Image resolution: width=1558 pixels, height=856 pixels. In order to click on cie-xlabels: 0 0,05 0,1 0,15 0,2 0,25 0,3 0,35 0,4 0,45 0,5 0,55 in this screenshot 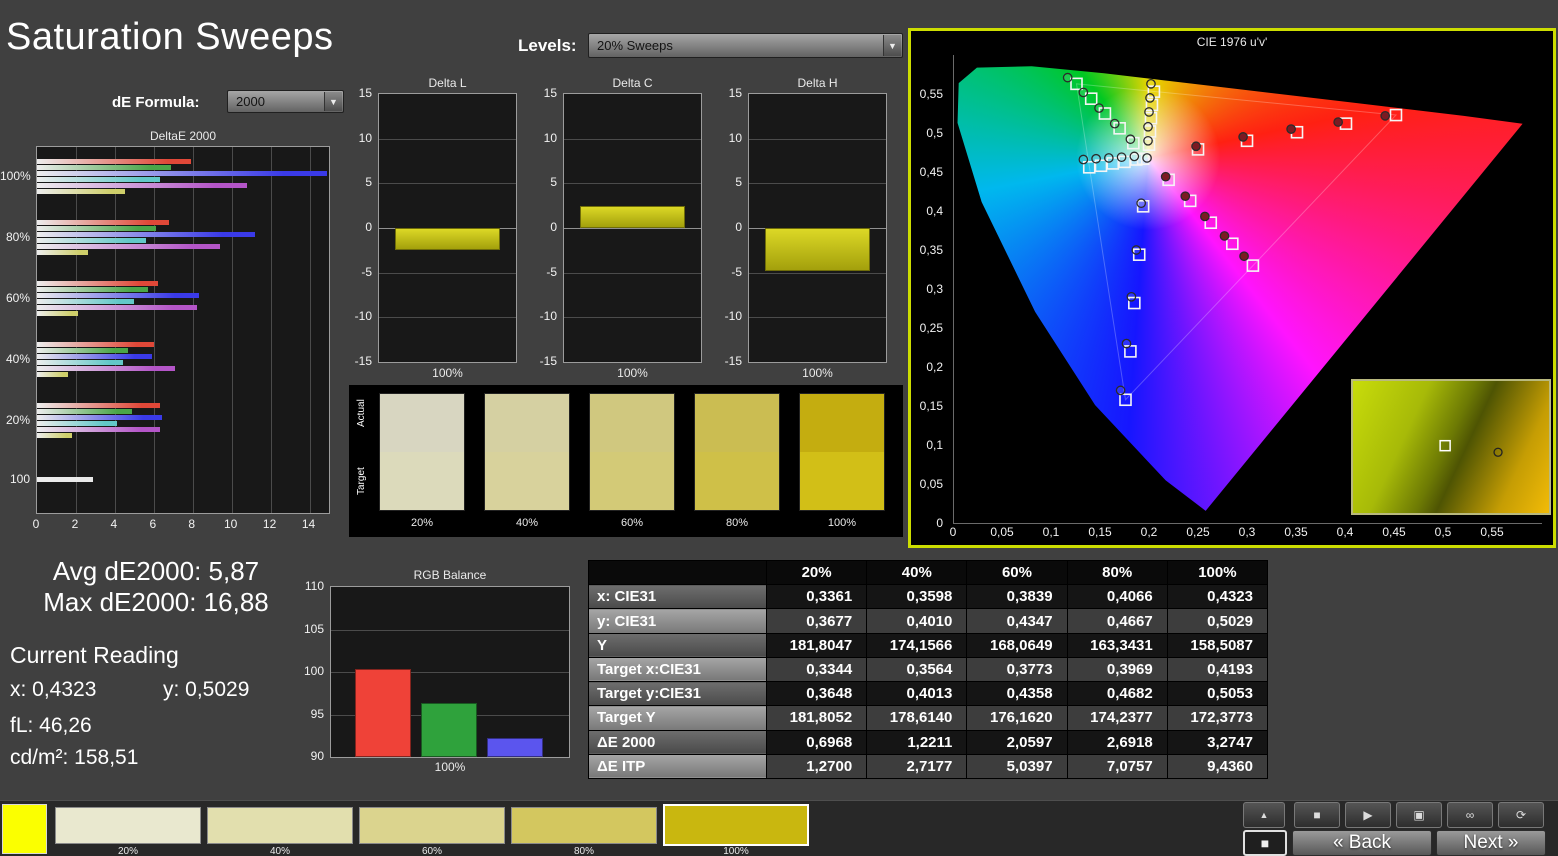, I will do `click(1232, 533)`.